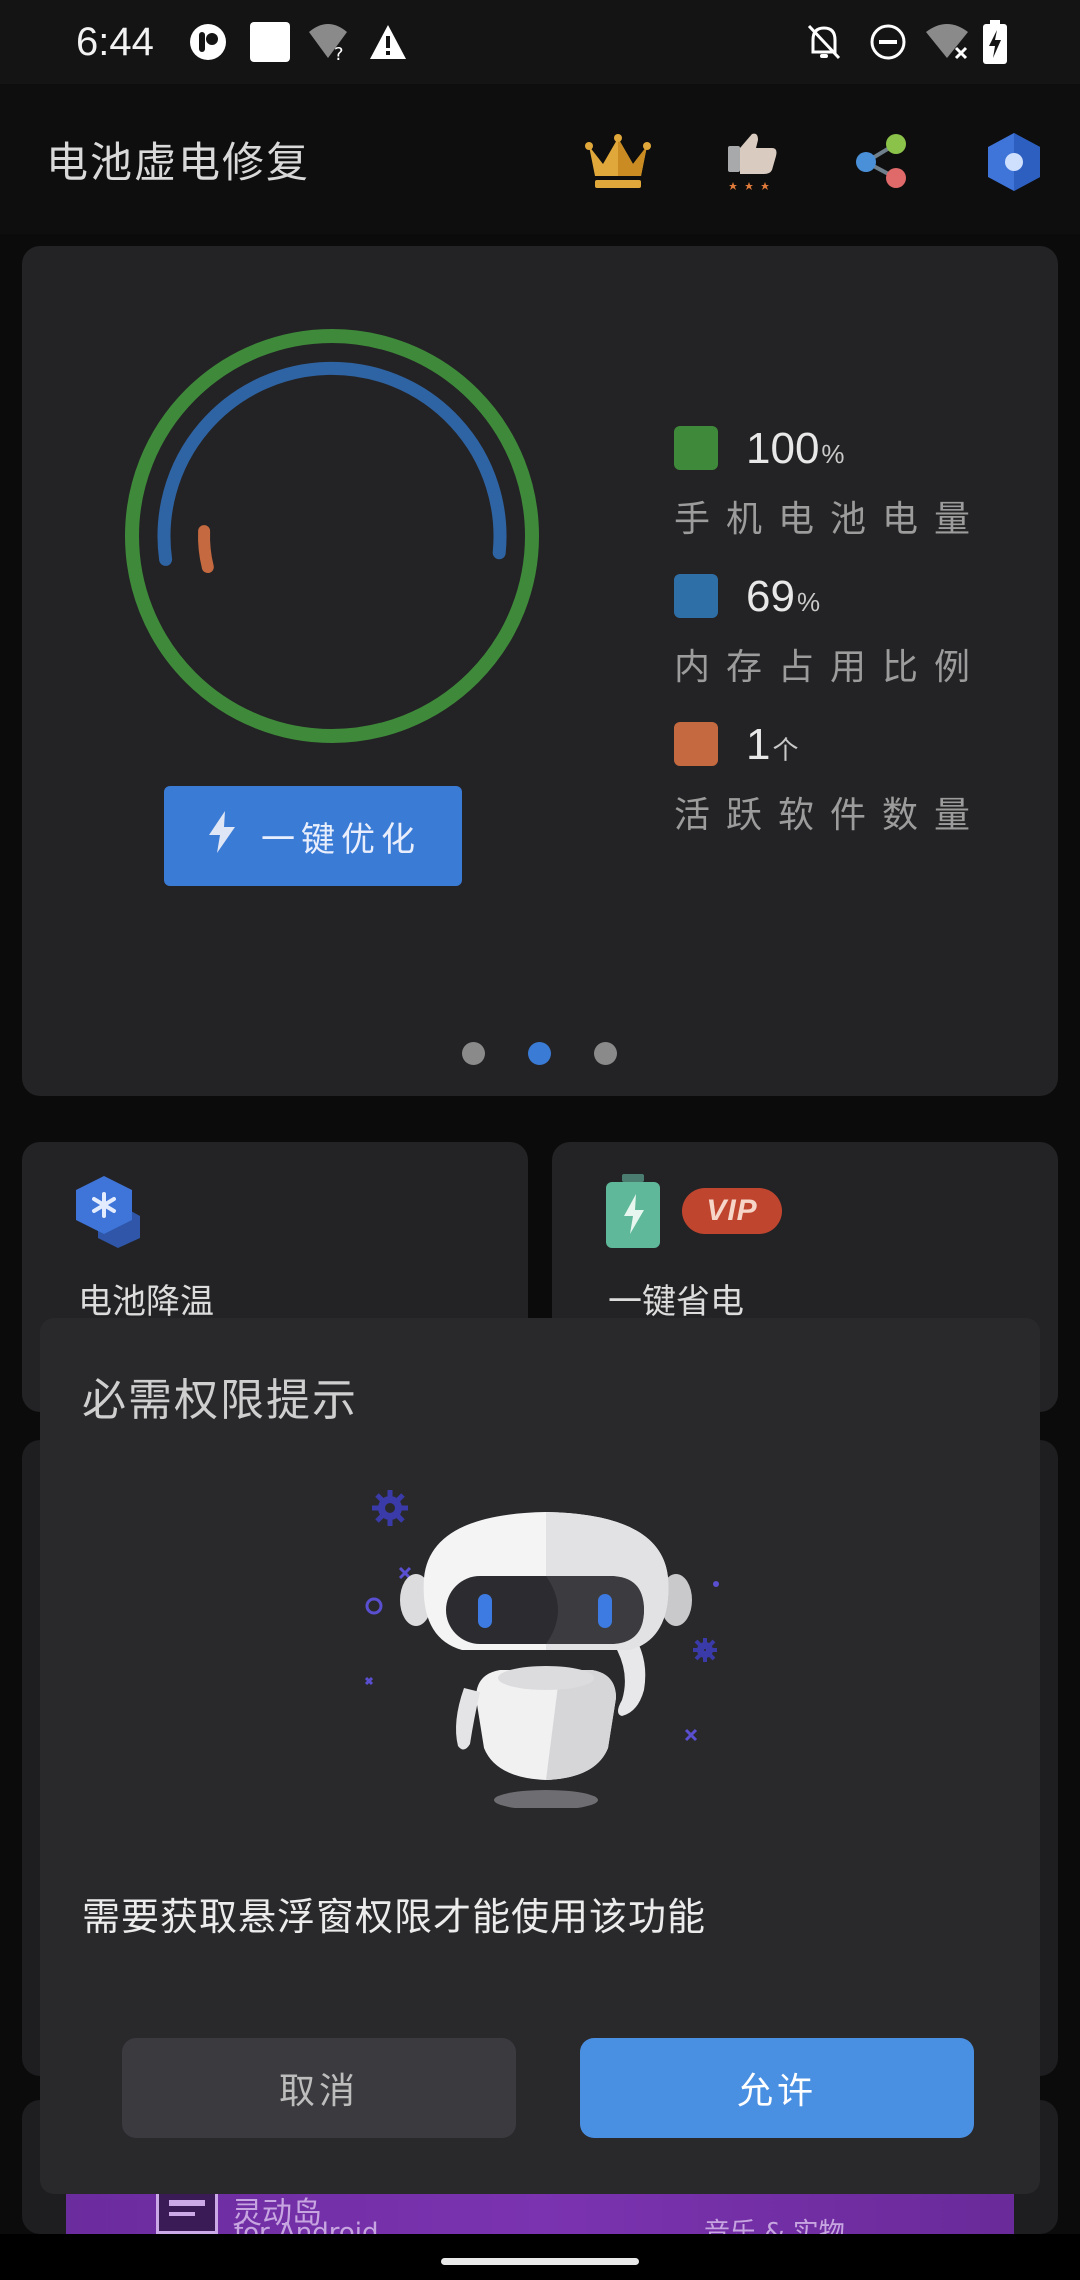 The height and width of the screenshot is (2280, 1080). What do you see at coordinates (394, 1917) in the screenshot?
I see `dialog-message: 需要获取悬浮窗权限才能使用该功能` at bounding box center [394, 1917].